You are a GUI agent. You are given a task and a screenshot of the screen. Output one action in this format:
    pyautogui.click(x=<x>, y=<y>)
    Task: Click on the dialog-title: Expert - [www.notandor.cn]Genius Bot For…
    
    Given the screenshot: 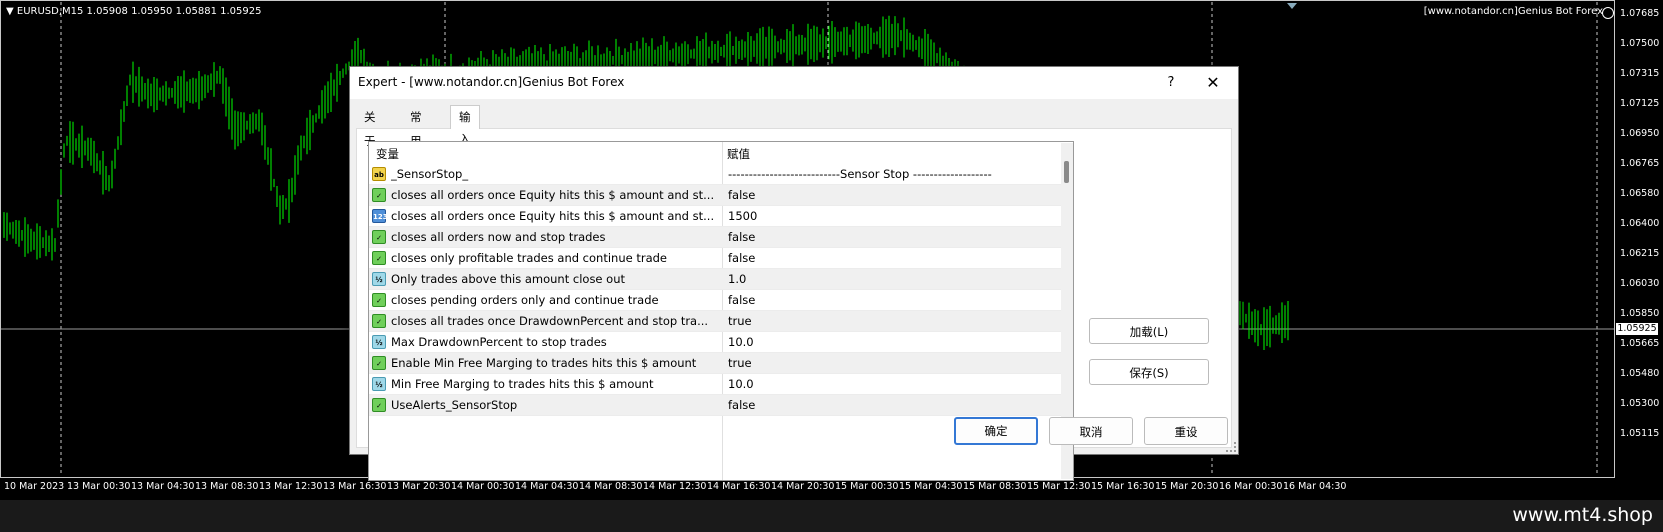 What is the action you would take?
    pyautogui.click(x=491, y=82)
    